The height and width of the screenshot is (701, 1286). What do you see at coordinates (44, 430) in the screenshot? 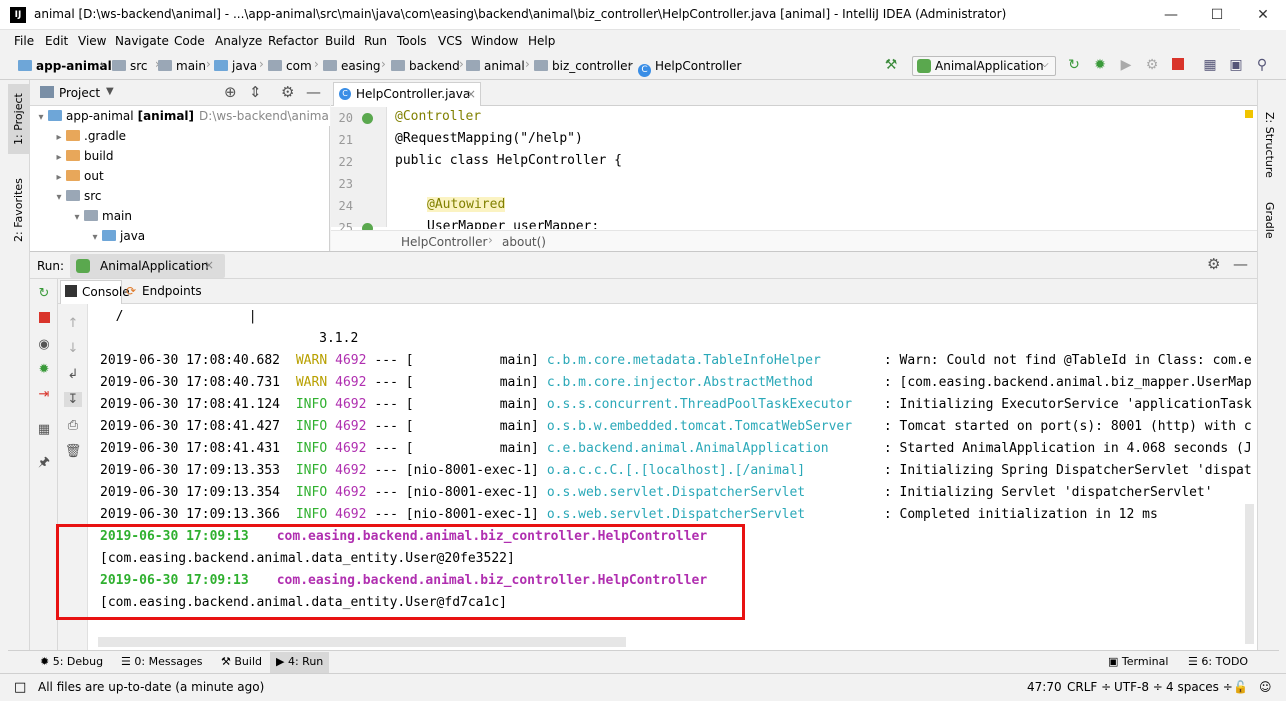
I see `layout-icon: ▦` at bounding box center [44, 430].